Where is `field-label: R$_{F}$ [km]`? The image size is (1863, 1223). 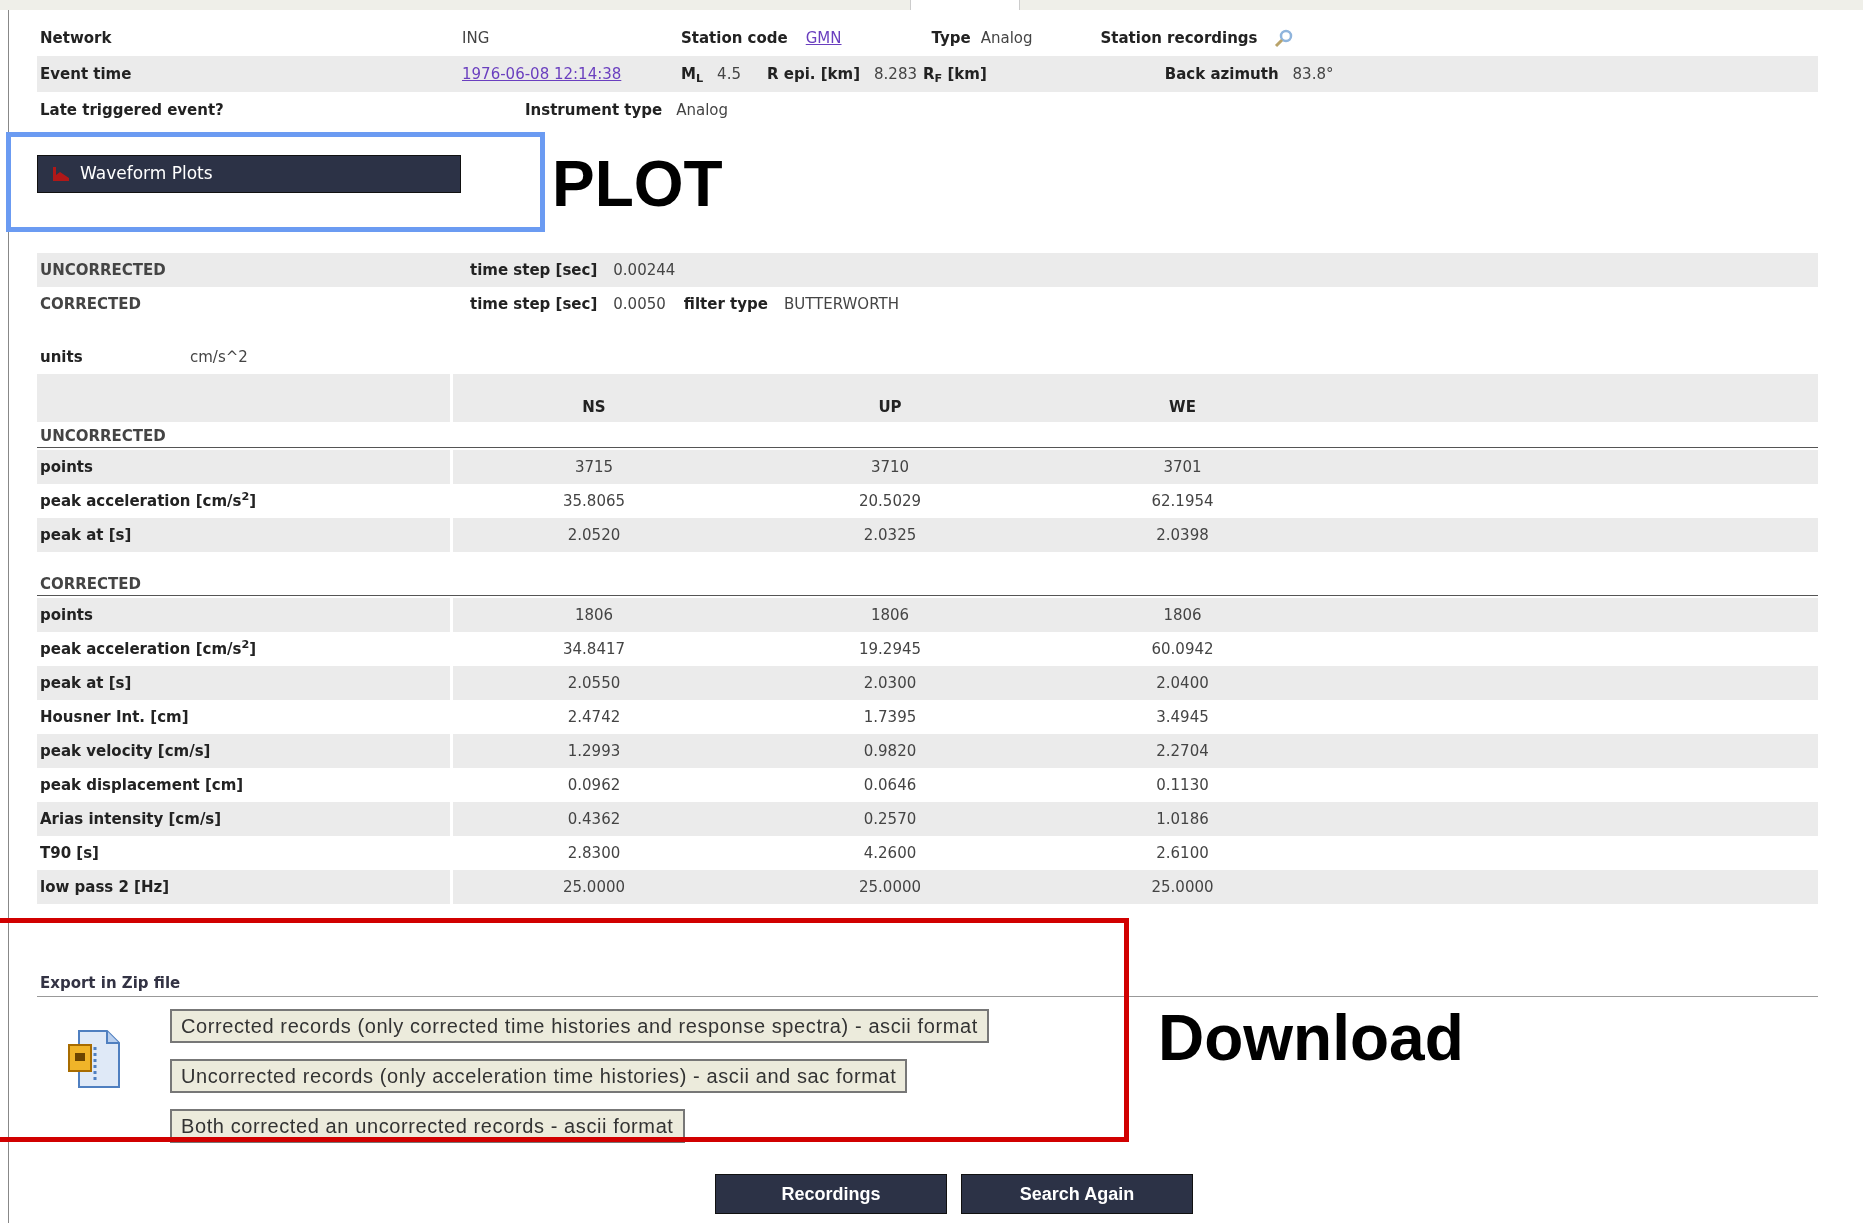 field-label: R$_{F}$ [km] is located at coordinates (955, 74).